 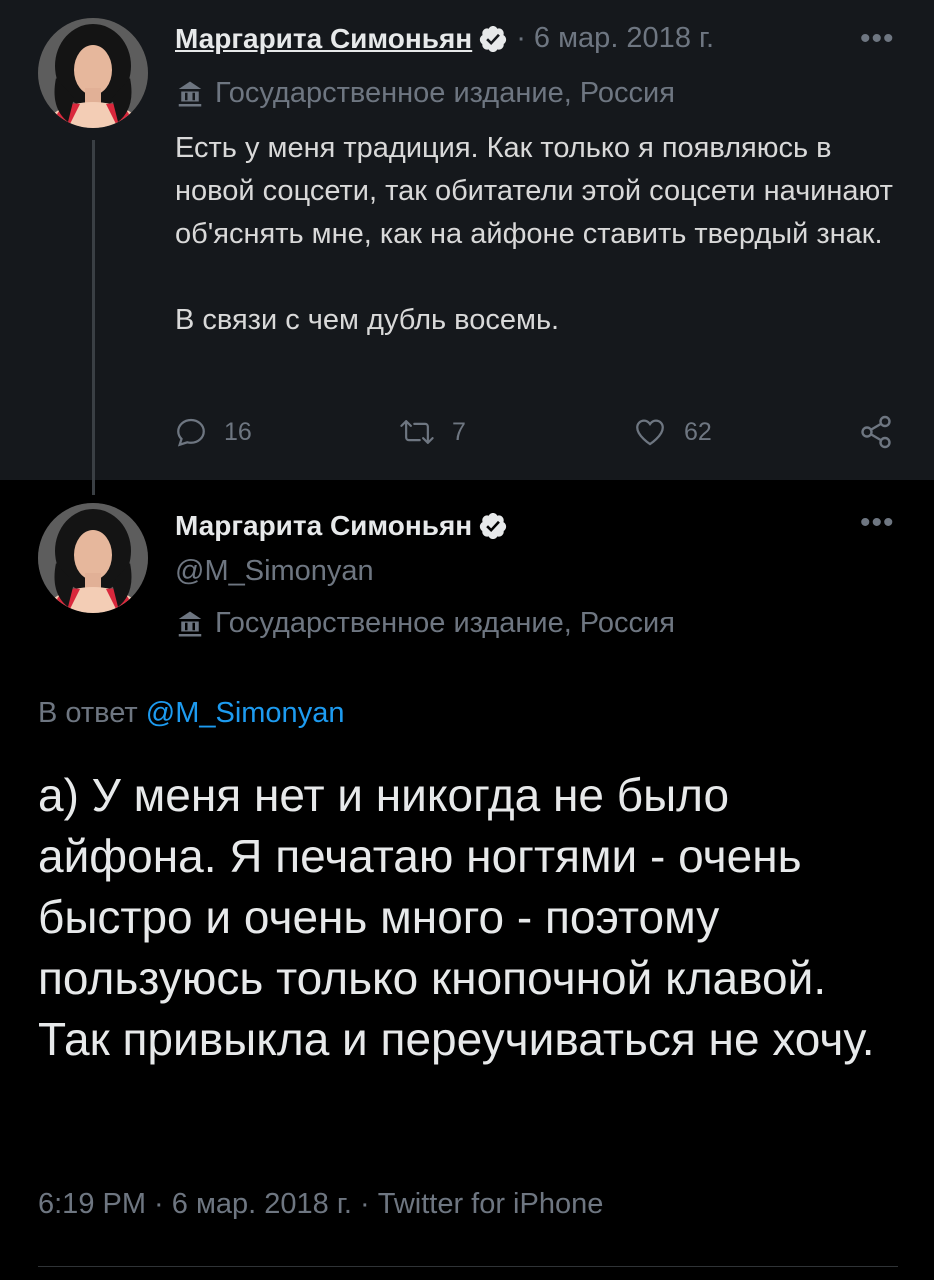 I want to click on author-row: Маргарита Симоньян · 6 мар. 2018 г., so click(x=444, y=38).